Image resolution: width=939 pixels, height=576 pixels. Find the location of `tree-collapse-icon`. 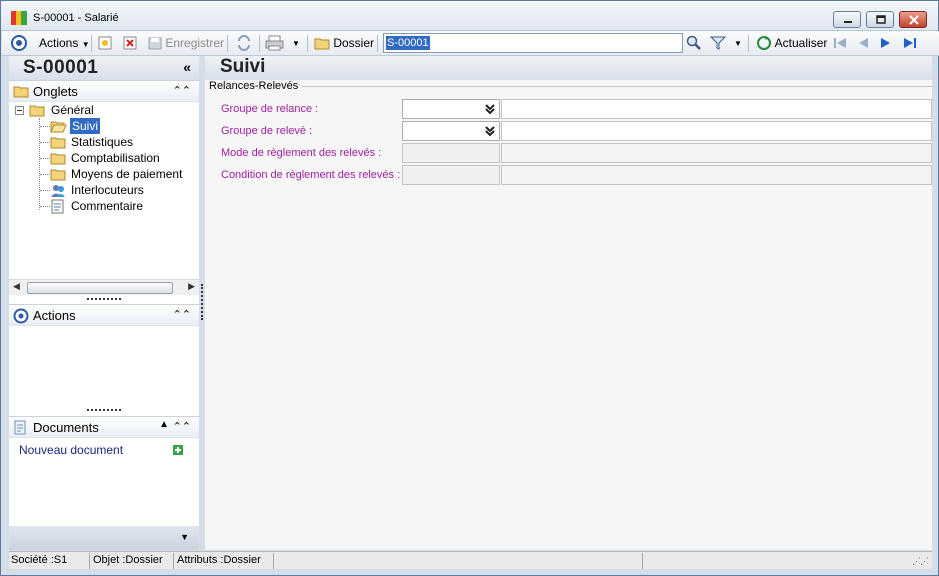

tree-collapse-icon is located at coordinates (19, 110).